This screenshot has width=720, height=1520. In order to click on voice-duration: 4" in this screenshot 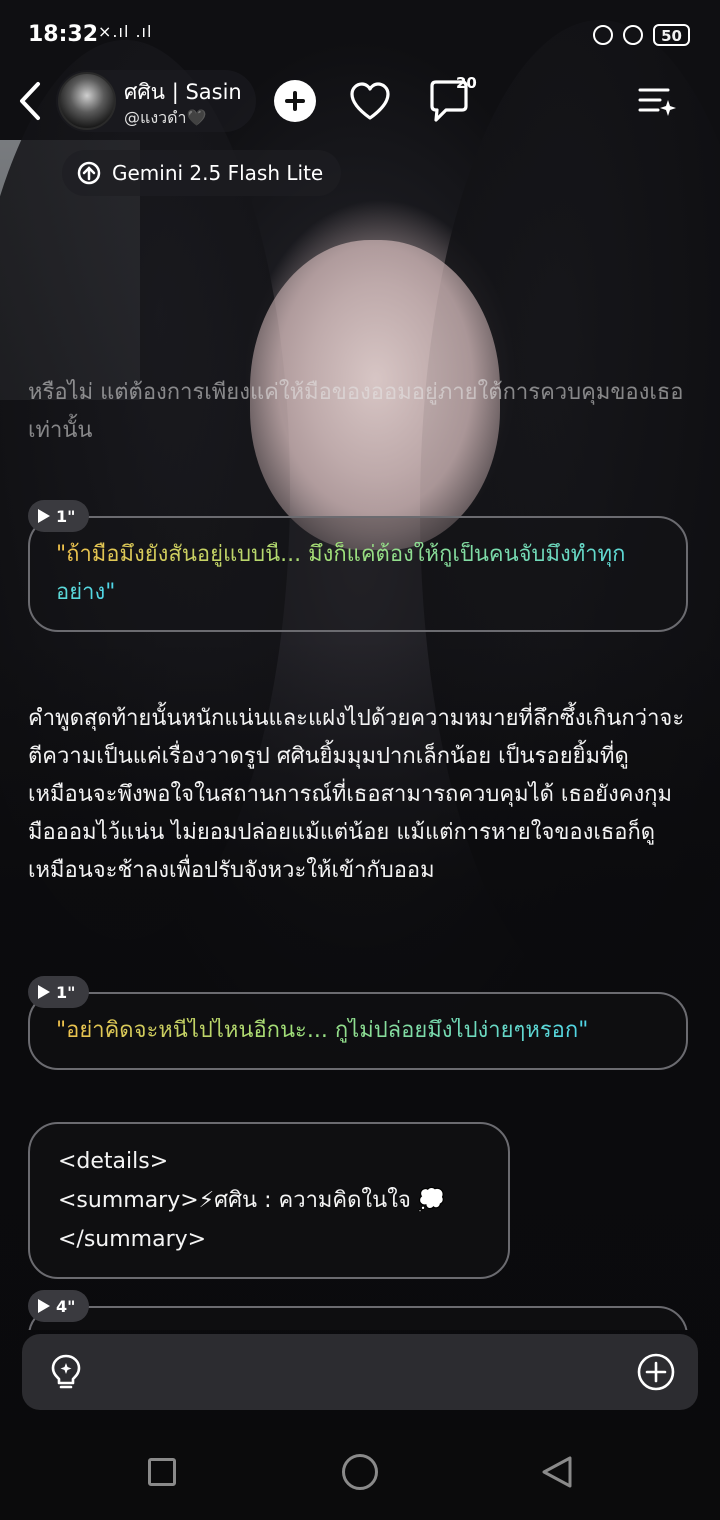, I will do `click(66, 1306)`.